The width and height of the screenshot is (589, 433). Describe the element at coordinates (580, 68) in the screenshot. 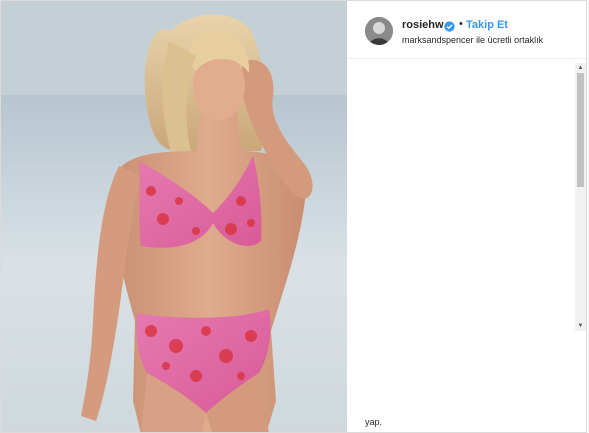

I see `chevron-up-icon: ▲` at that location.